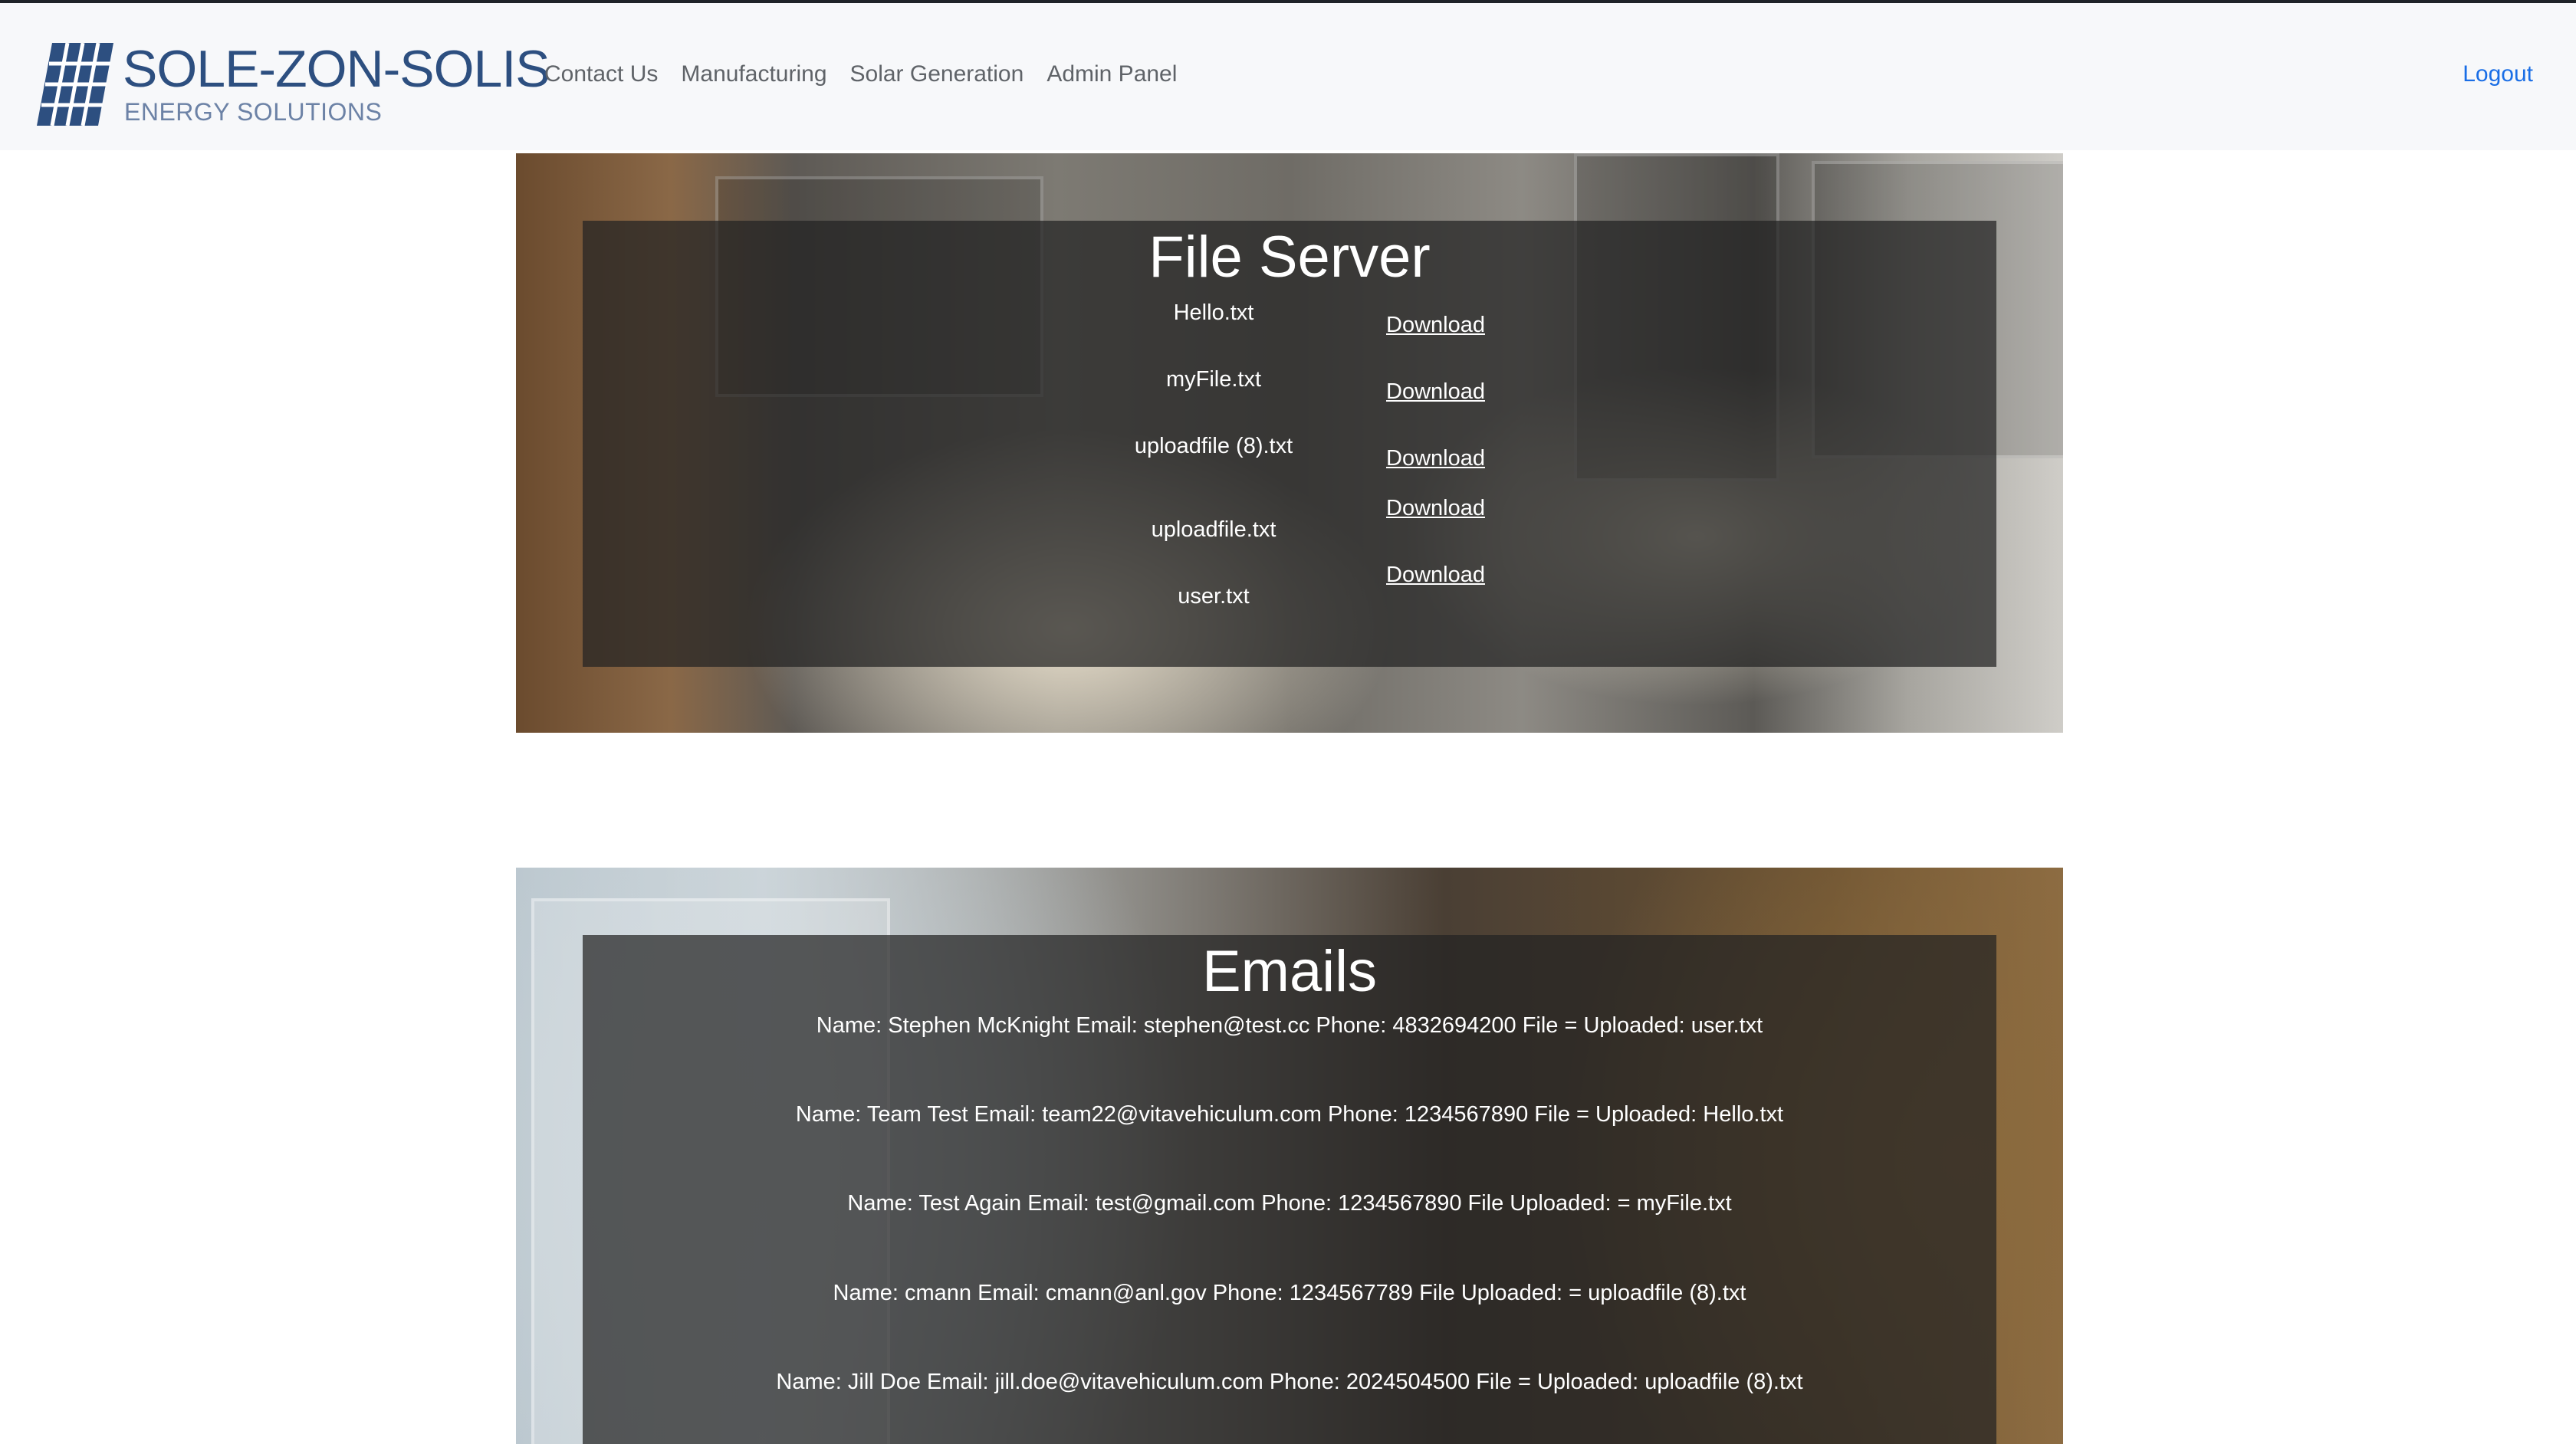 Image resolution: width=2576 pixels, height=1444 pixels. Describe the element at coordinates (254, 112) in the screenshot. I see `brand-subtitle: ENERGY SOLUTIONS` at that location.